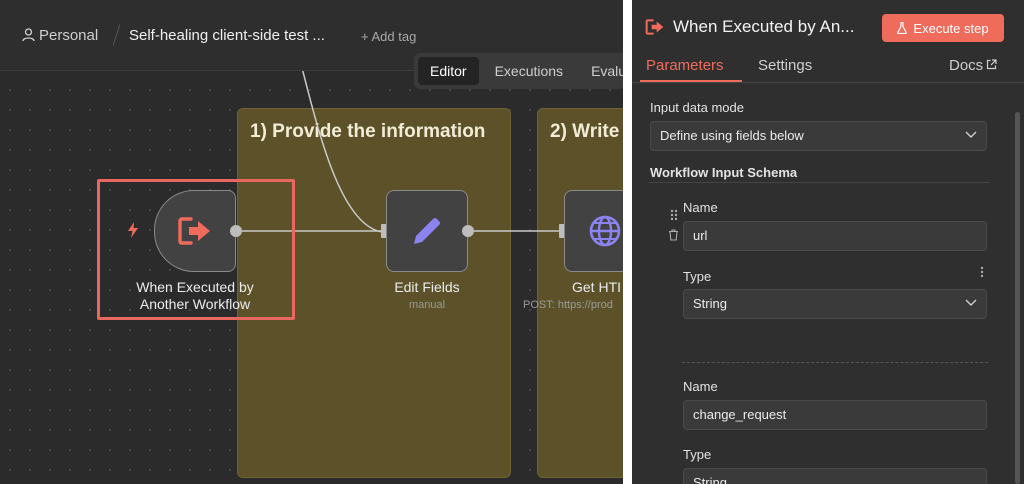 This screenshot has height=484, width=1024. Describe the element at coordinates (427, 305) in the screenshot. I see `node-subtitle: manual` at that location.